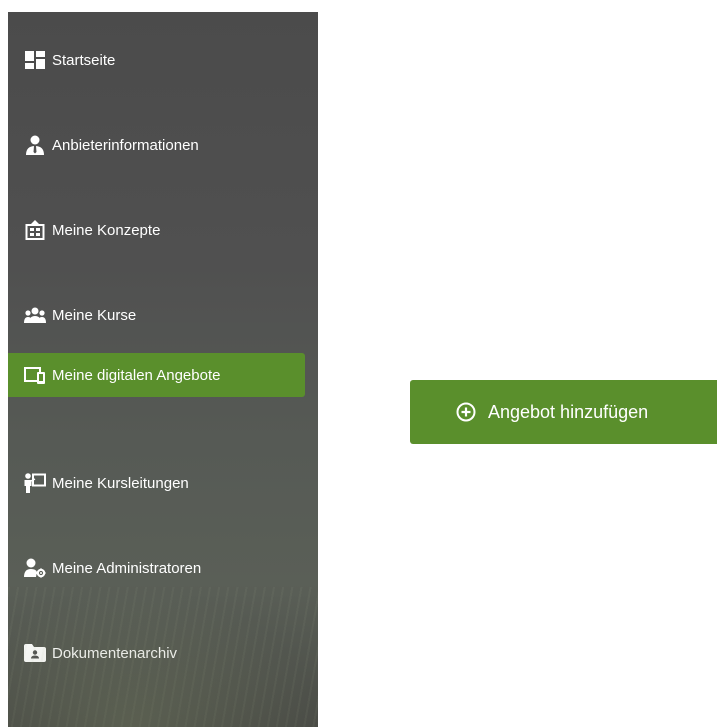 The height and width of the screenshot is (727, 717). I want to click on sidebar-item-label: Meine Administratoren, so click(127, 568).